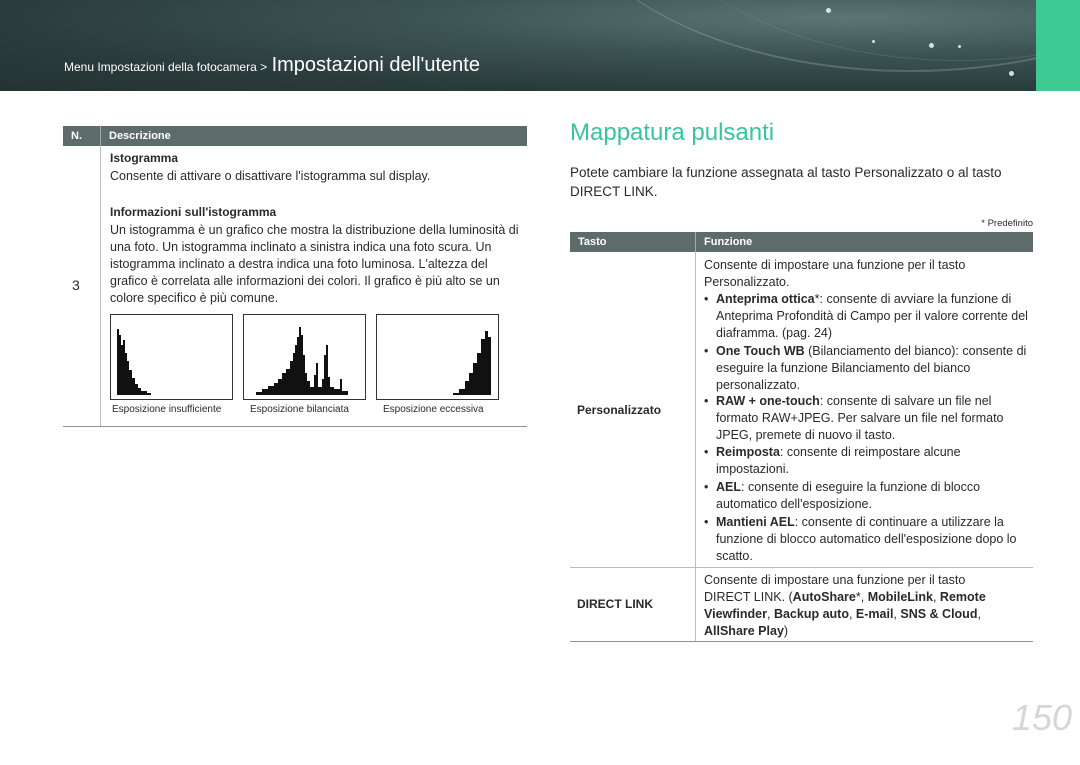 The height and width of the screenshot is (765, 1080). Describe the element at coordinates (167, 409) in the screenshot. I see `caption-underexposed: Esposizione insufficiente` at that location.